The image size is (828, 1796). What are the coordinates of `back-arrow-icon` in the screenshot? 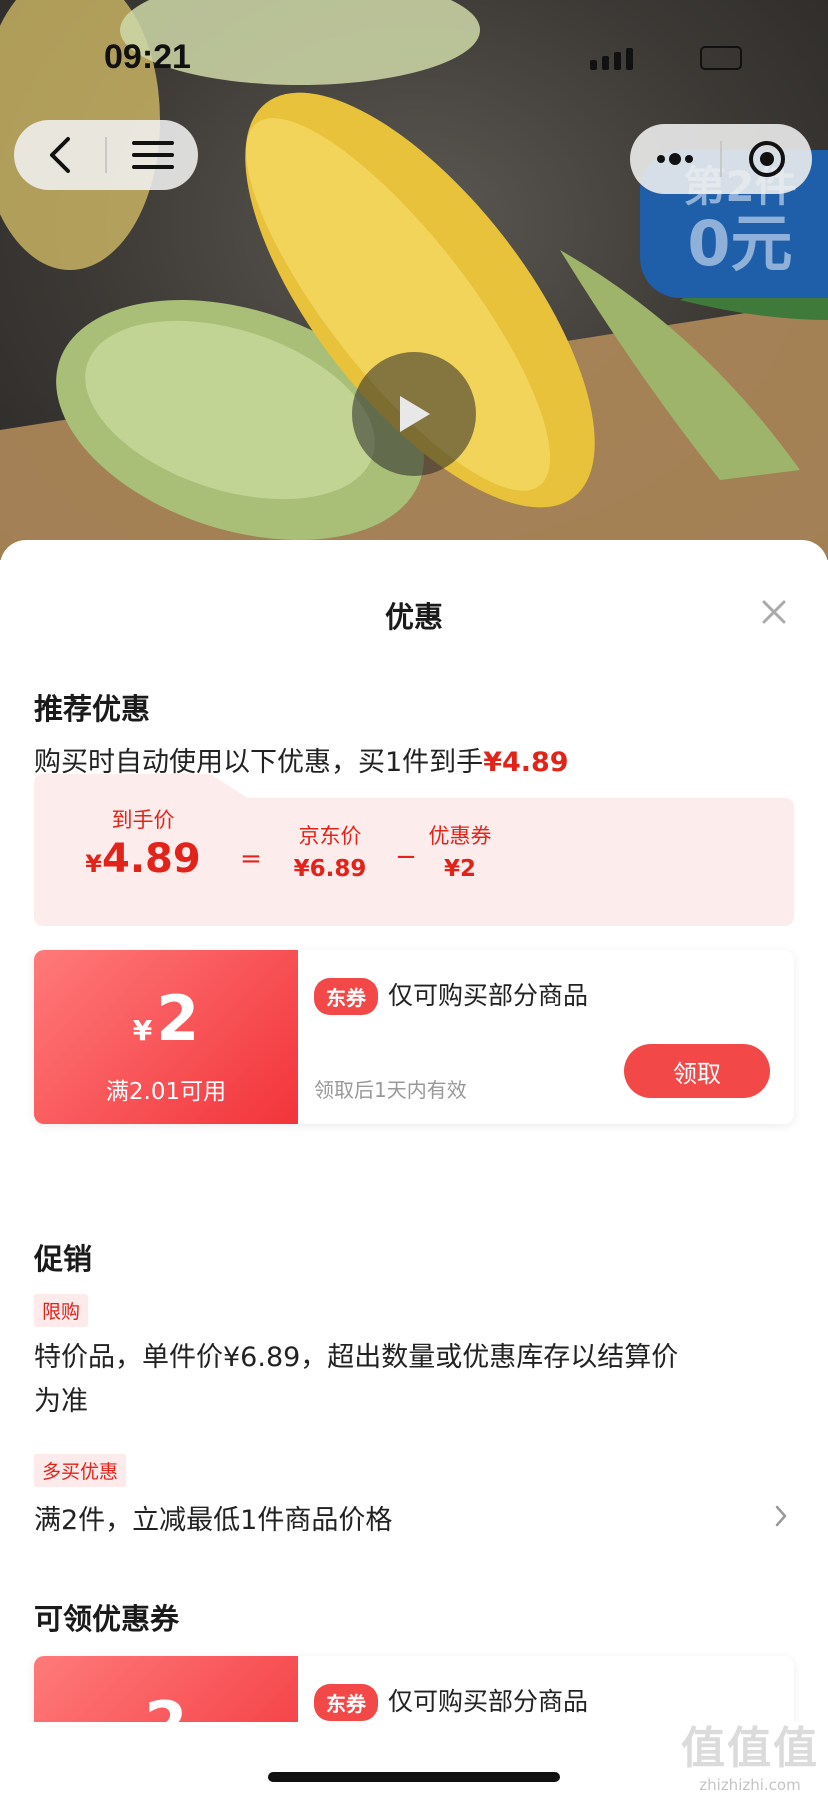 It's located at (59, 155).